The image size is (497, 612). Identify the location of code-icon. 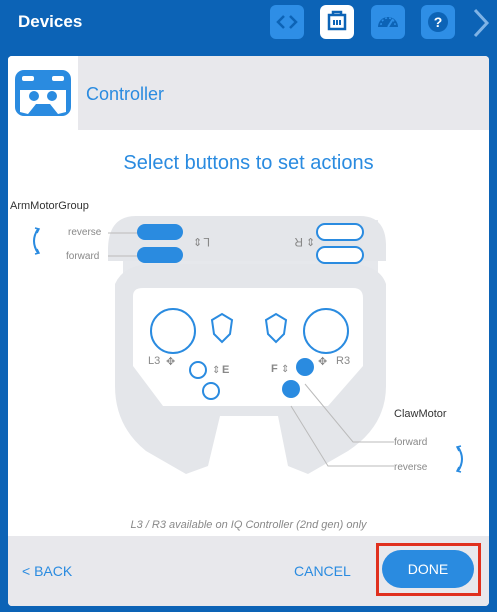
(287, 22).